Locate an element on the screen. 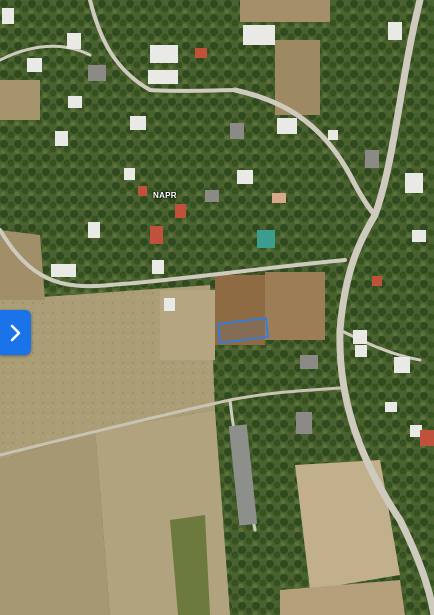 The image size is (434, 615). map-label: NAPR is located at coordinates (165, 195).